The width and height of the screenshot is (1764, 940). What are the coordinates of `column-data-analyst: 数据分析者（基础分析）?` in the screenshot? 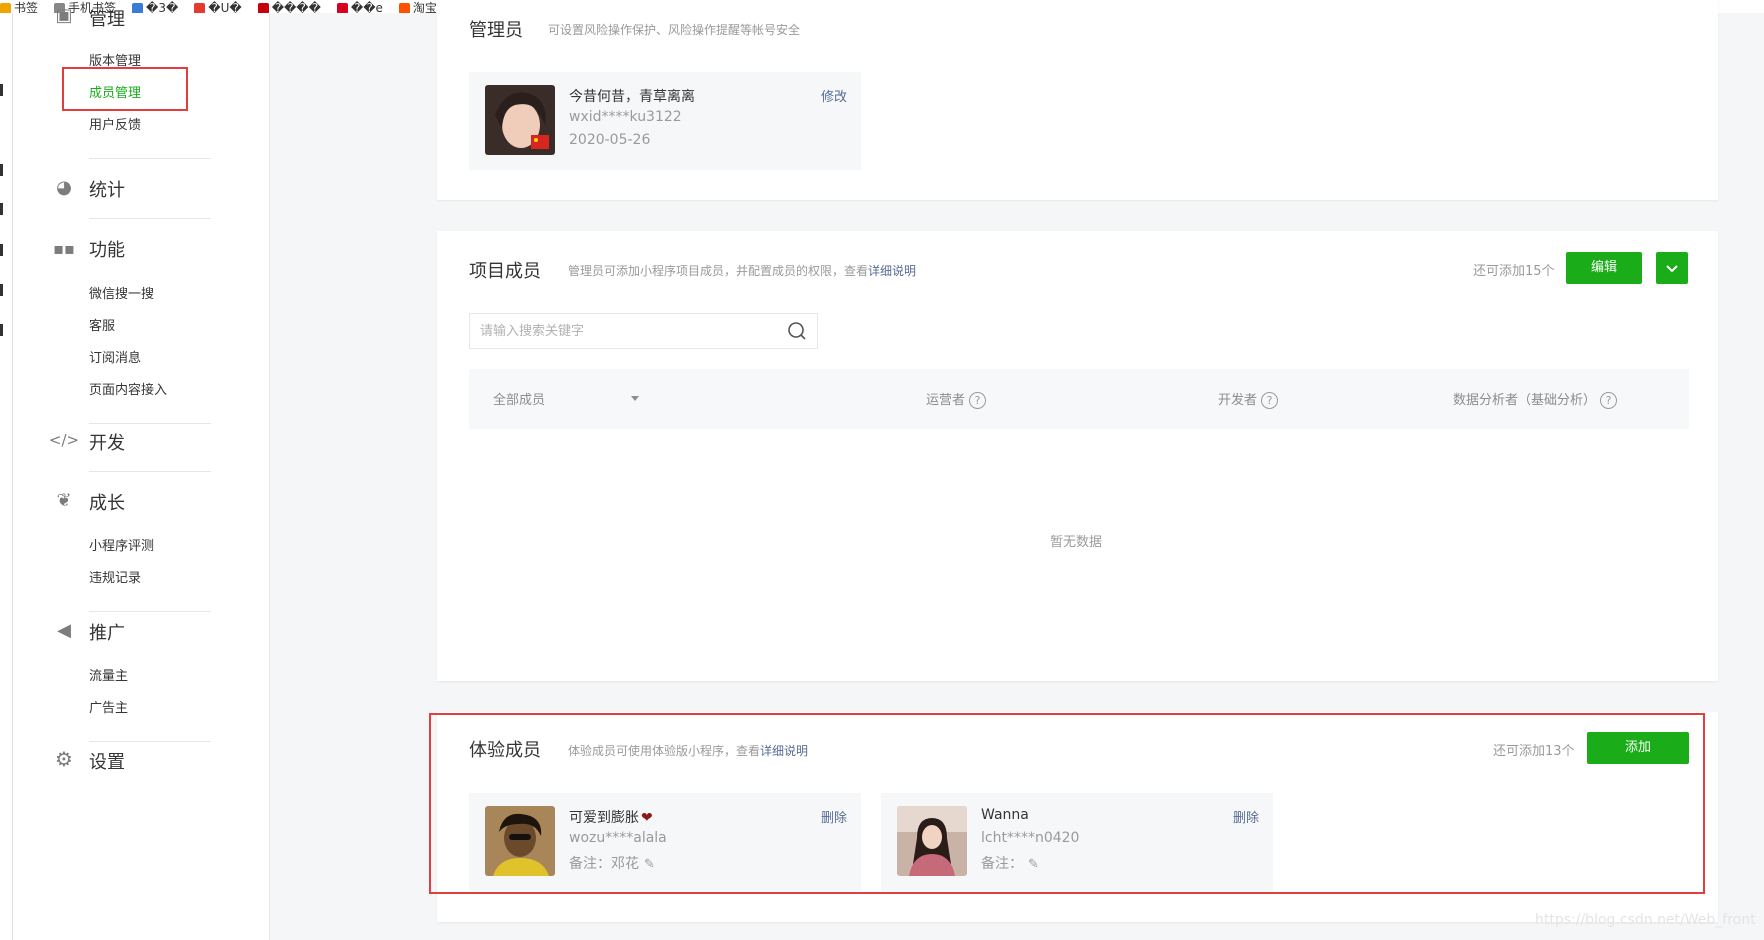 It's located at (1535, 399).